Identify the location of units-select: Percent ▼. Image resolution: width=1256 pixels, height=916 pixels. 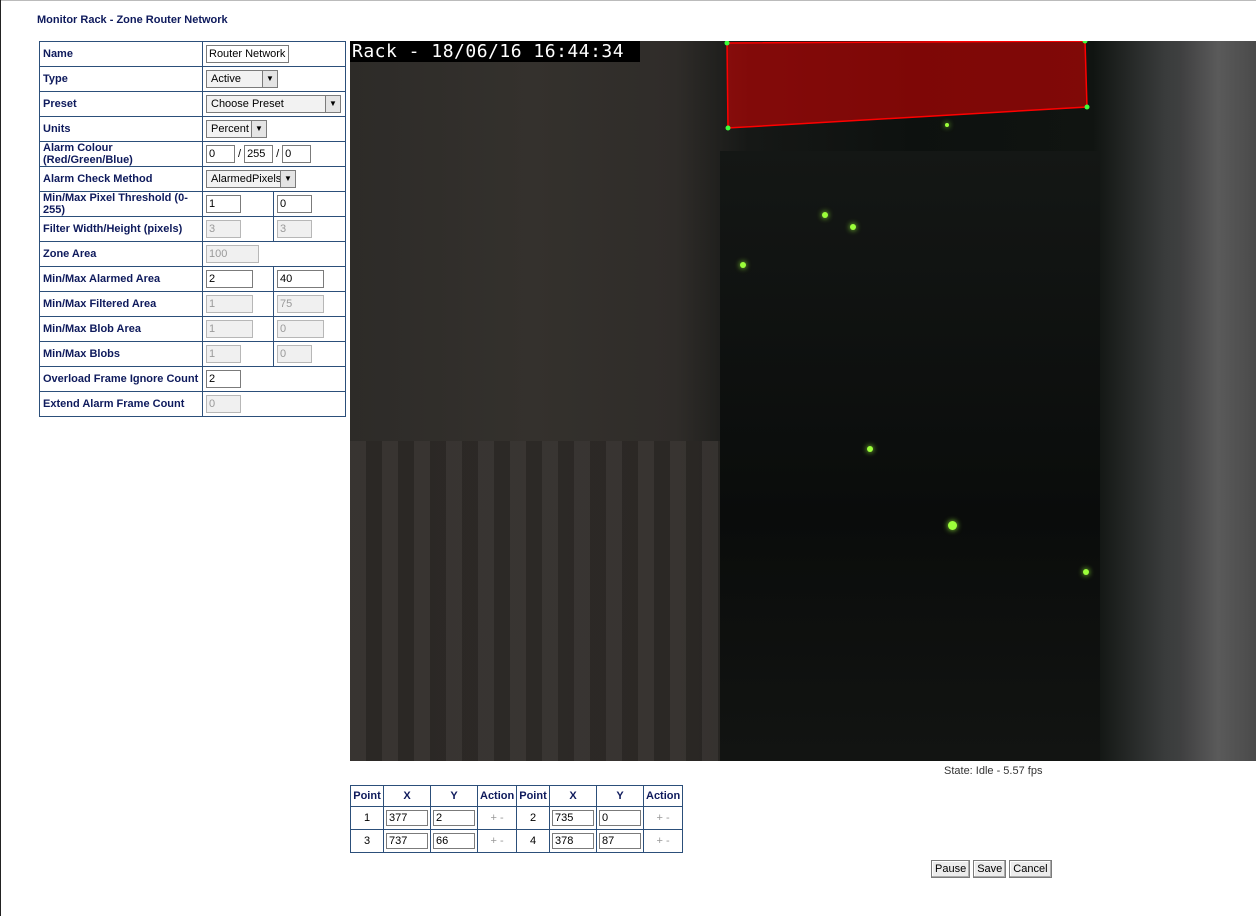
(236, 129).